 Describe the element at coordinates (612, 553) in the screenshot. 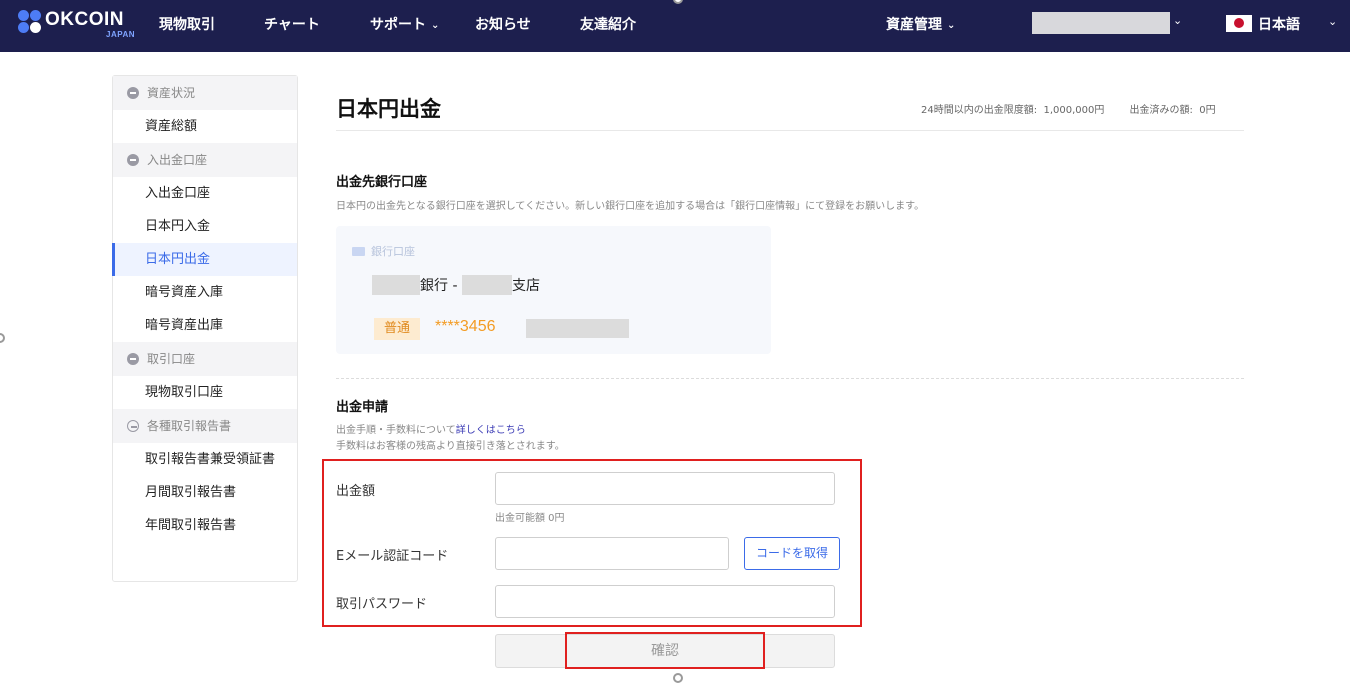

I see `email-code-input` at that location.